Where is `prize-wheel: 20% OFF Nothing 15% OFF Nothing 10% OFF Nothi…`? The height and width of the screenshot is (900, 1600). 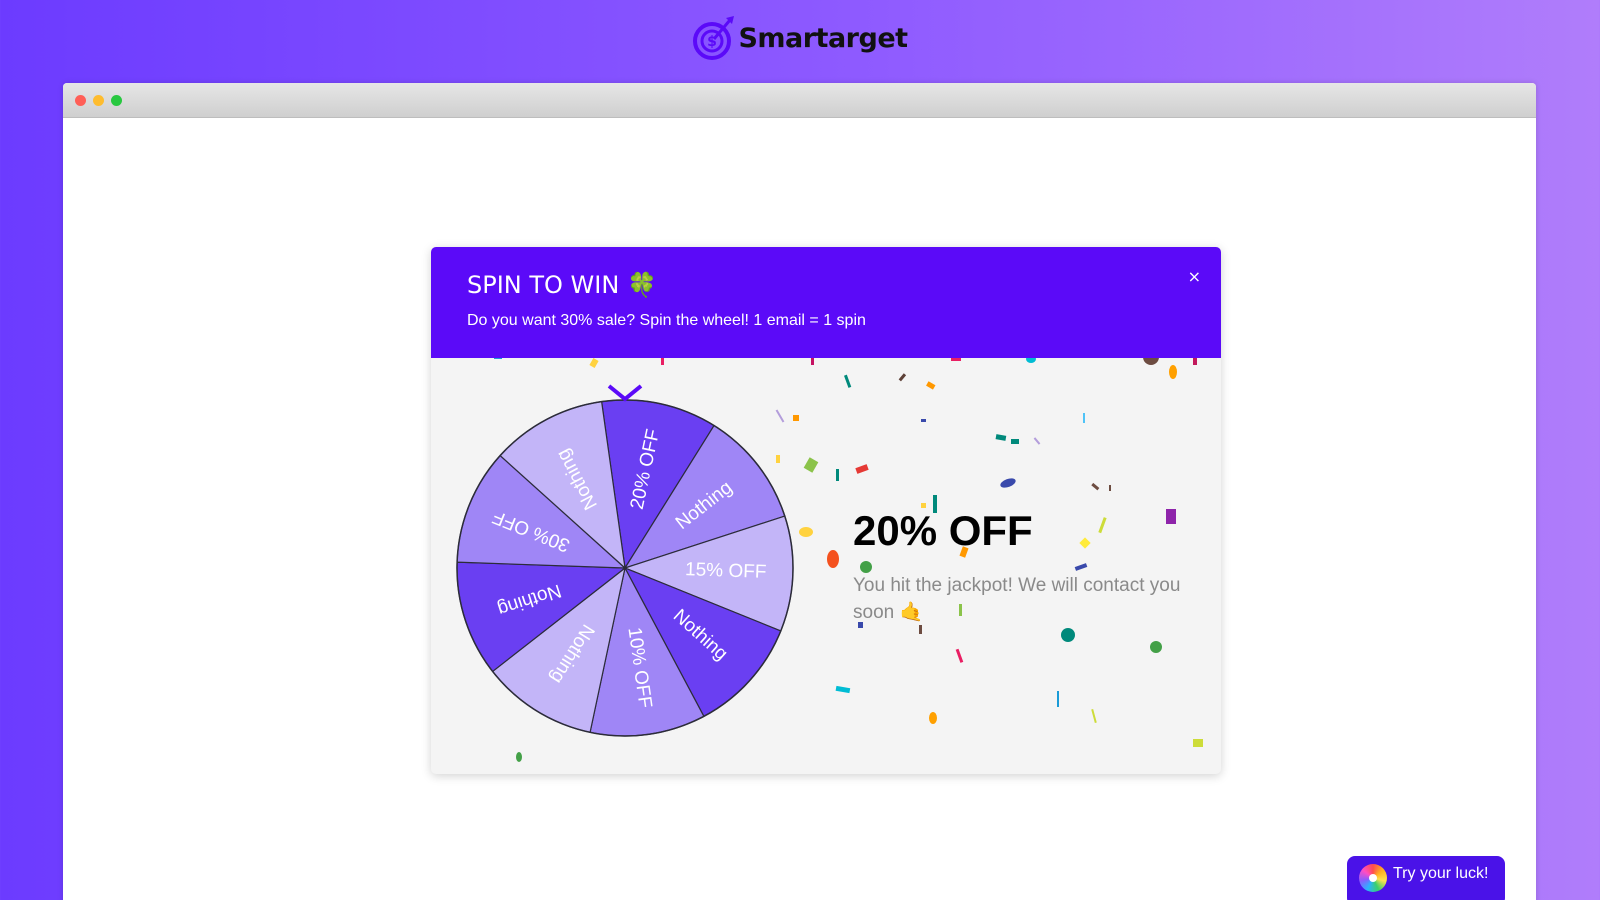
prize-wheel: 20% OFF Nothing 15% OFF Nothing 10% OFF Nothi… is located at coordinates (627, 556).